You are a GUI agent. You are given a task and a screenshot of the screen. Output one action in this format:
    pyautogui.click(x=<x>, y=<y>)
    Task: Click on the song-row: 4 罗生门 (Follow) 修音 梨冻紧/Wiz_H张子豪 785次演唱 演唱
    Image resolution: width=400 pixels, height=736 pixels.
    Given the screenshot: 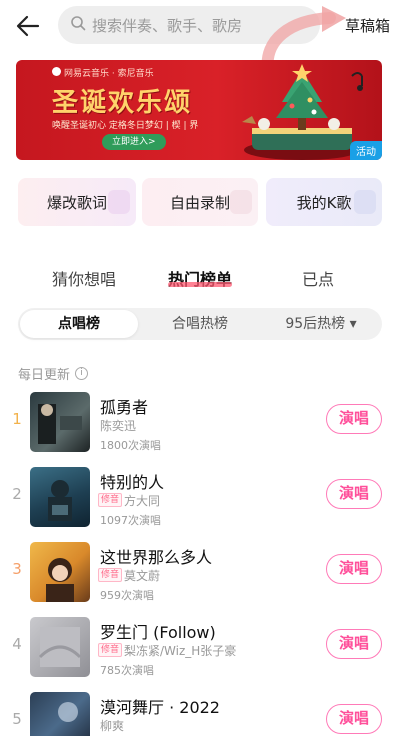 What is the action you would take?
    pyautogui.click(x=200, y=649)
    